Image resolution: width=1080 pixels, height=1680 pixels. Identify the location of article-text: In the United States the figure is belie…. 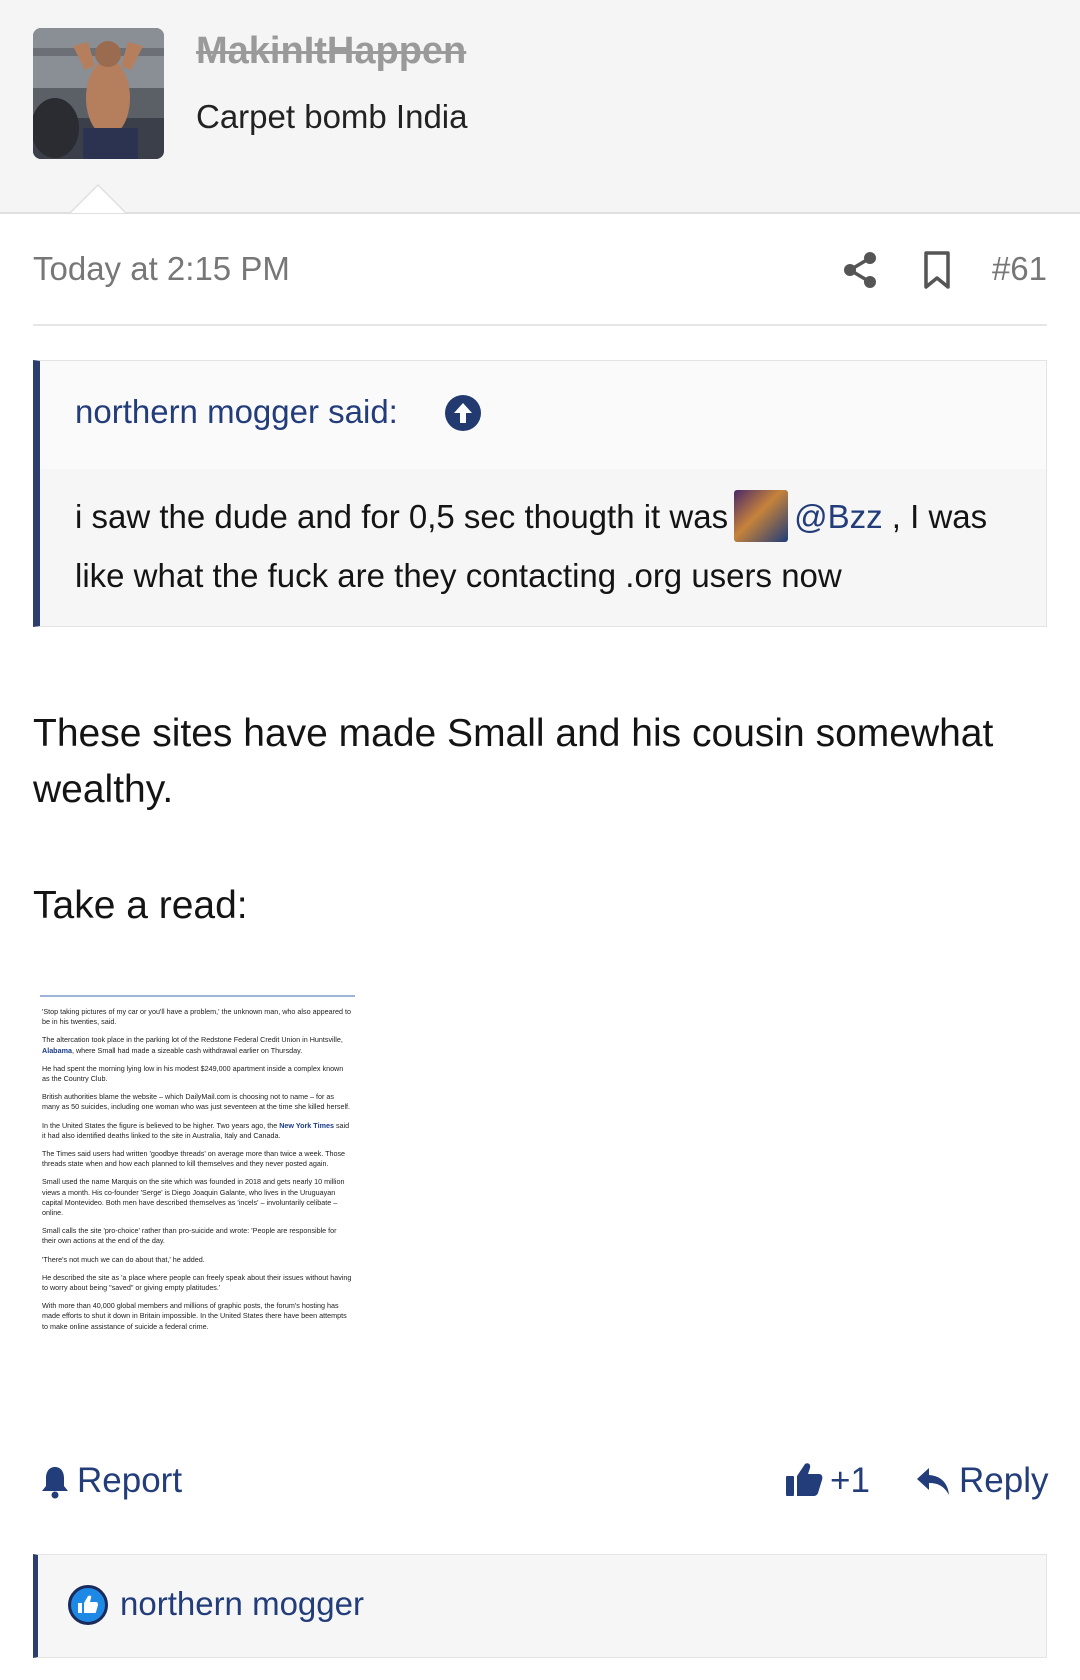
(160, 1125).